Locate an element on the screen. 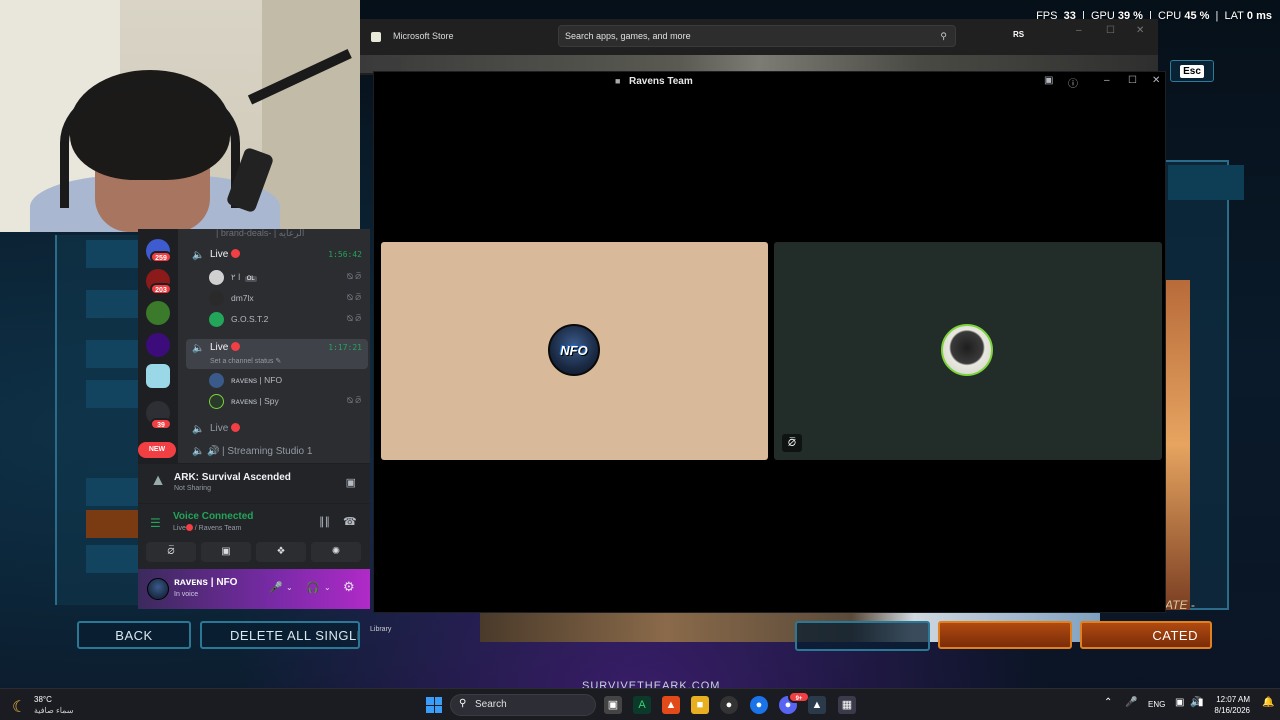 This screenshot has width=1280, height=720. back-button: BACK is located at coordinates (134, 635).